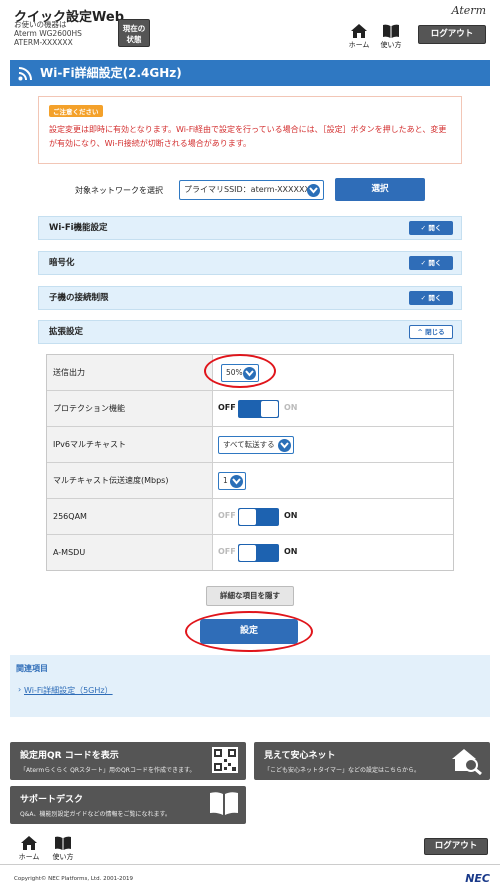 Image resolution: width=500 pixels, height=891 pixels. Describe the element at coordinates (52, 800) in the screenshot. I see `tile-title: サポートデスク` at that location.